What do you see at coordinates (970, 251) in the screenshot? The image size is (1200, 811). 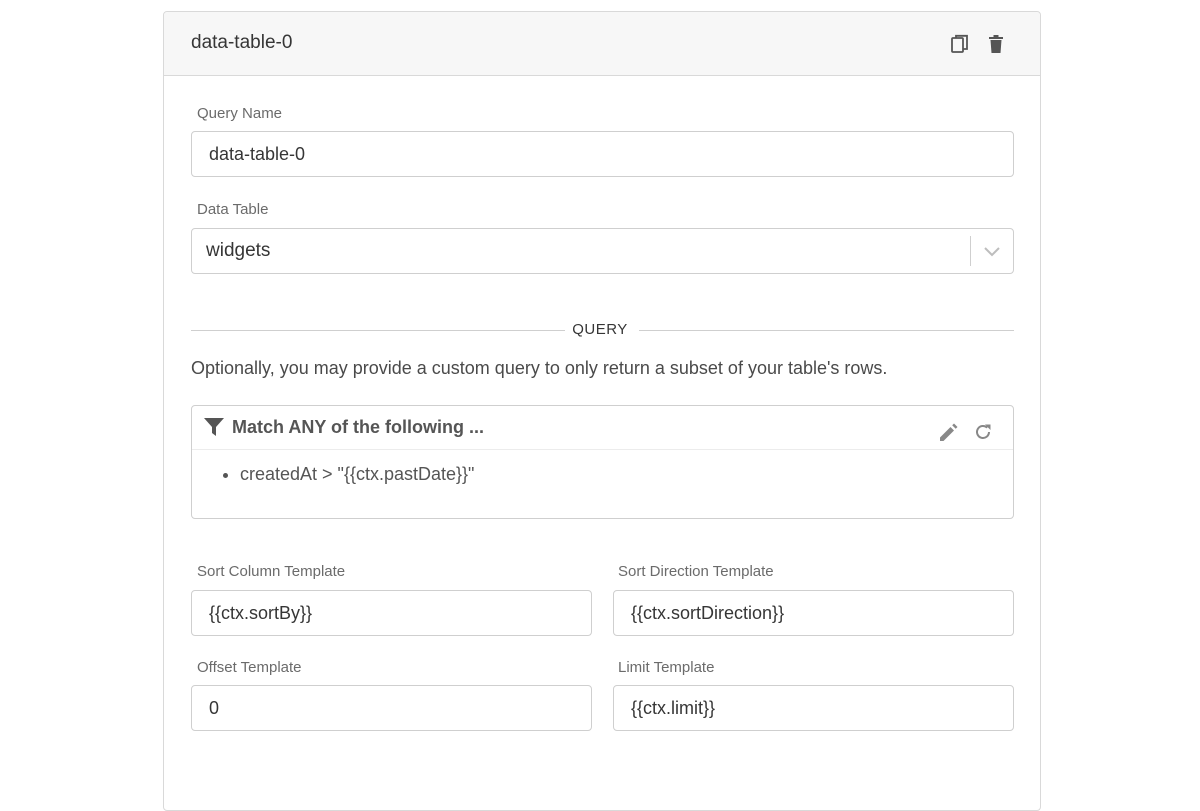 I see `select-divider` at bounding box center [970, 251].